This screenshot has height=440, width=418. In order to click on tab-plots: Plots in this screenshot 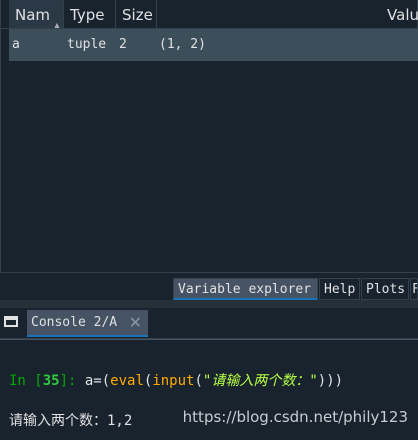, I will do `click(385, 289)`.